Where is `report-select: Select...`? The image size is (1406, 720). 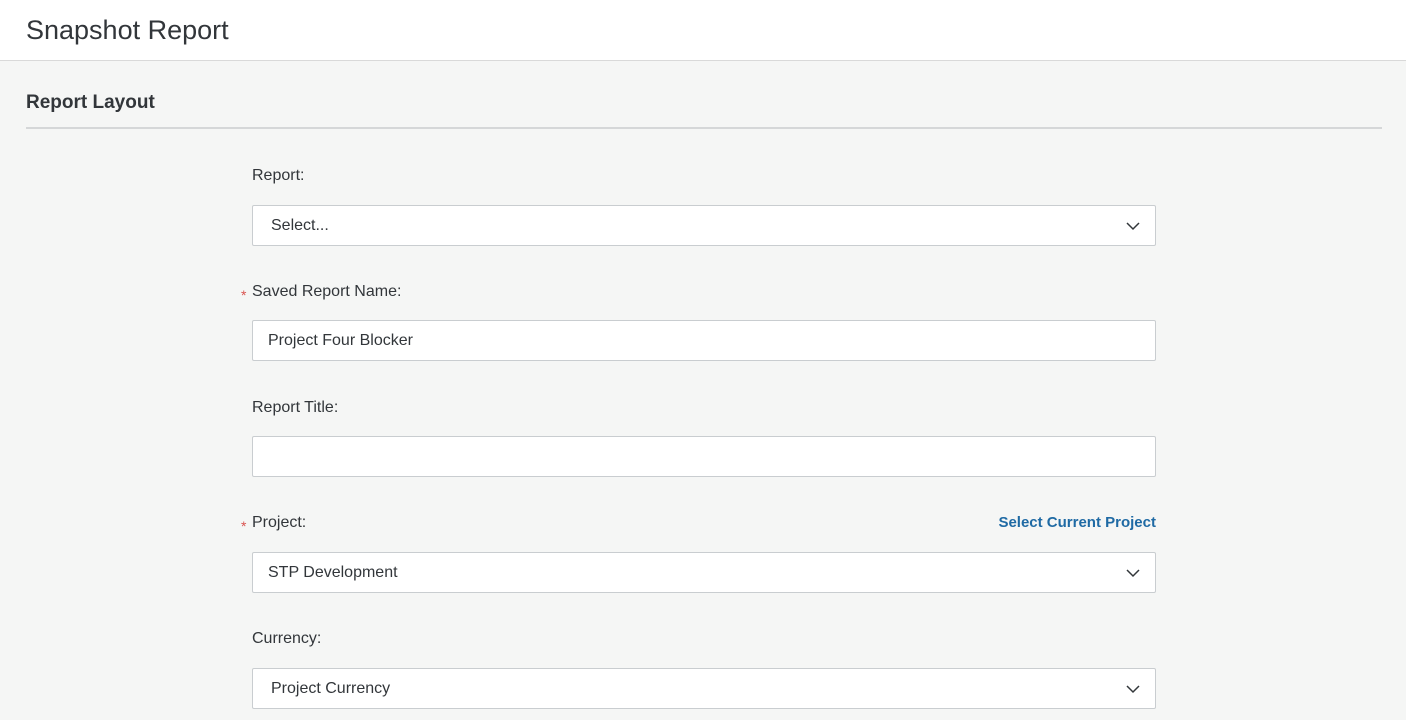 report-select: Select... is located at coordinates (704, 225).